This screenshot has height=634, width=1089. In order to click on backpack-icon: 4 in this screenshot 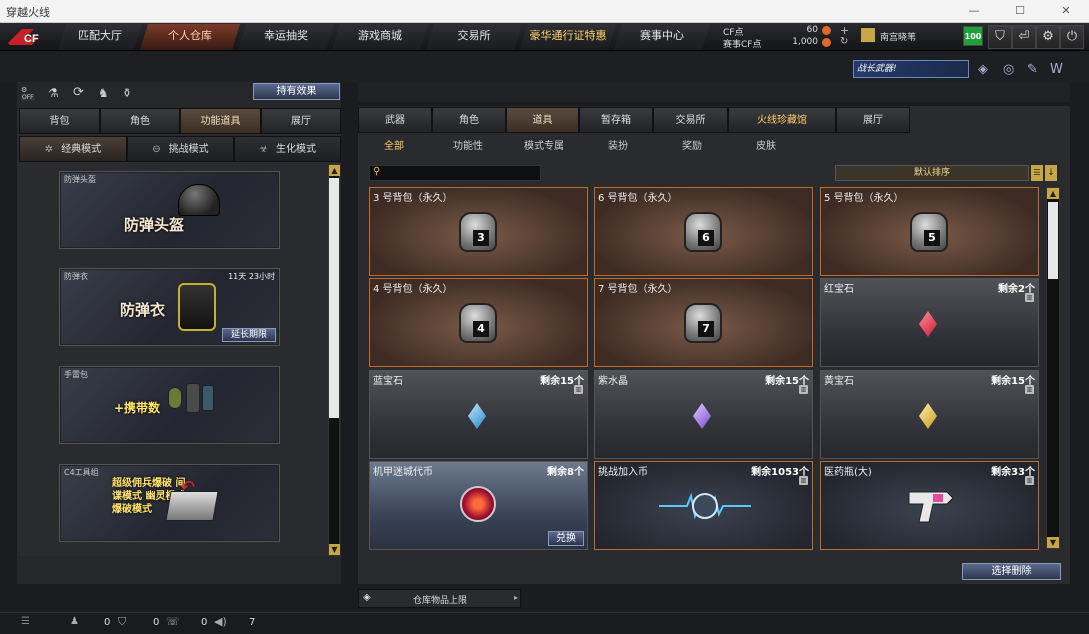, I will do `click(478, 323)`.